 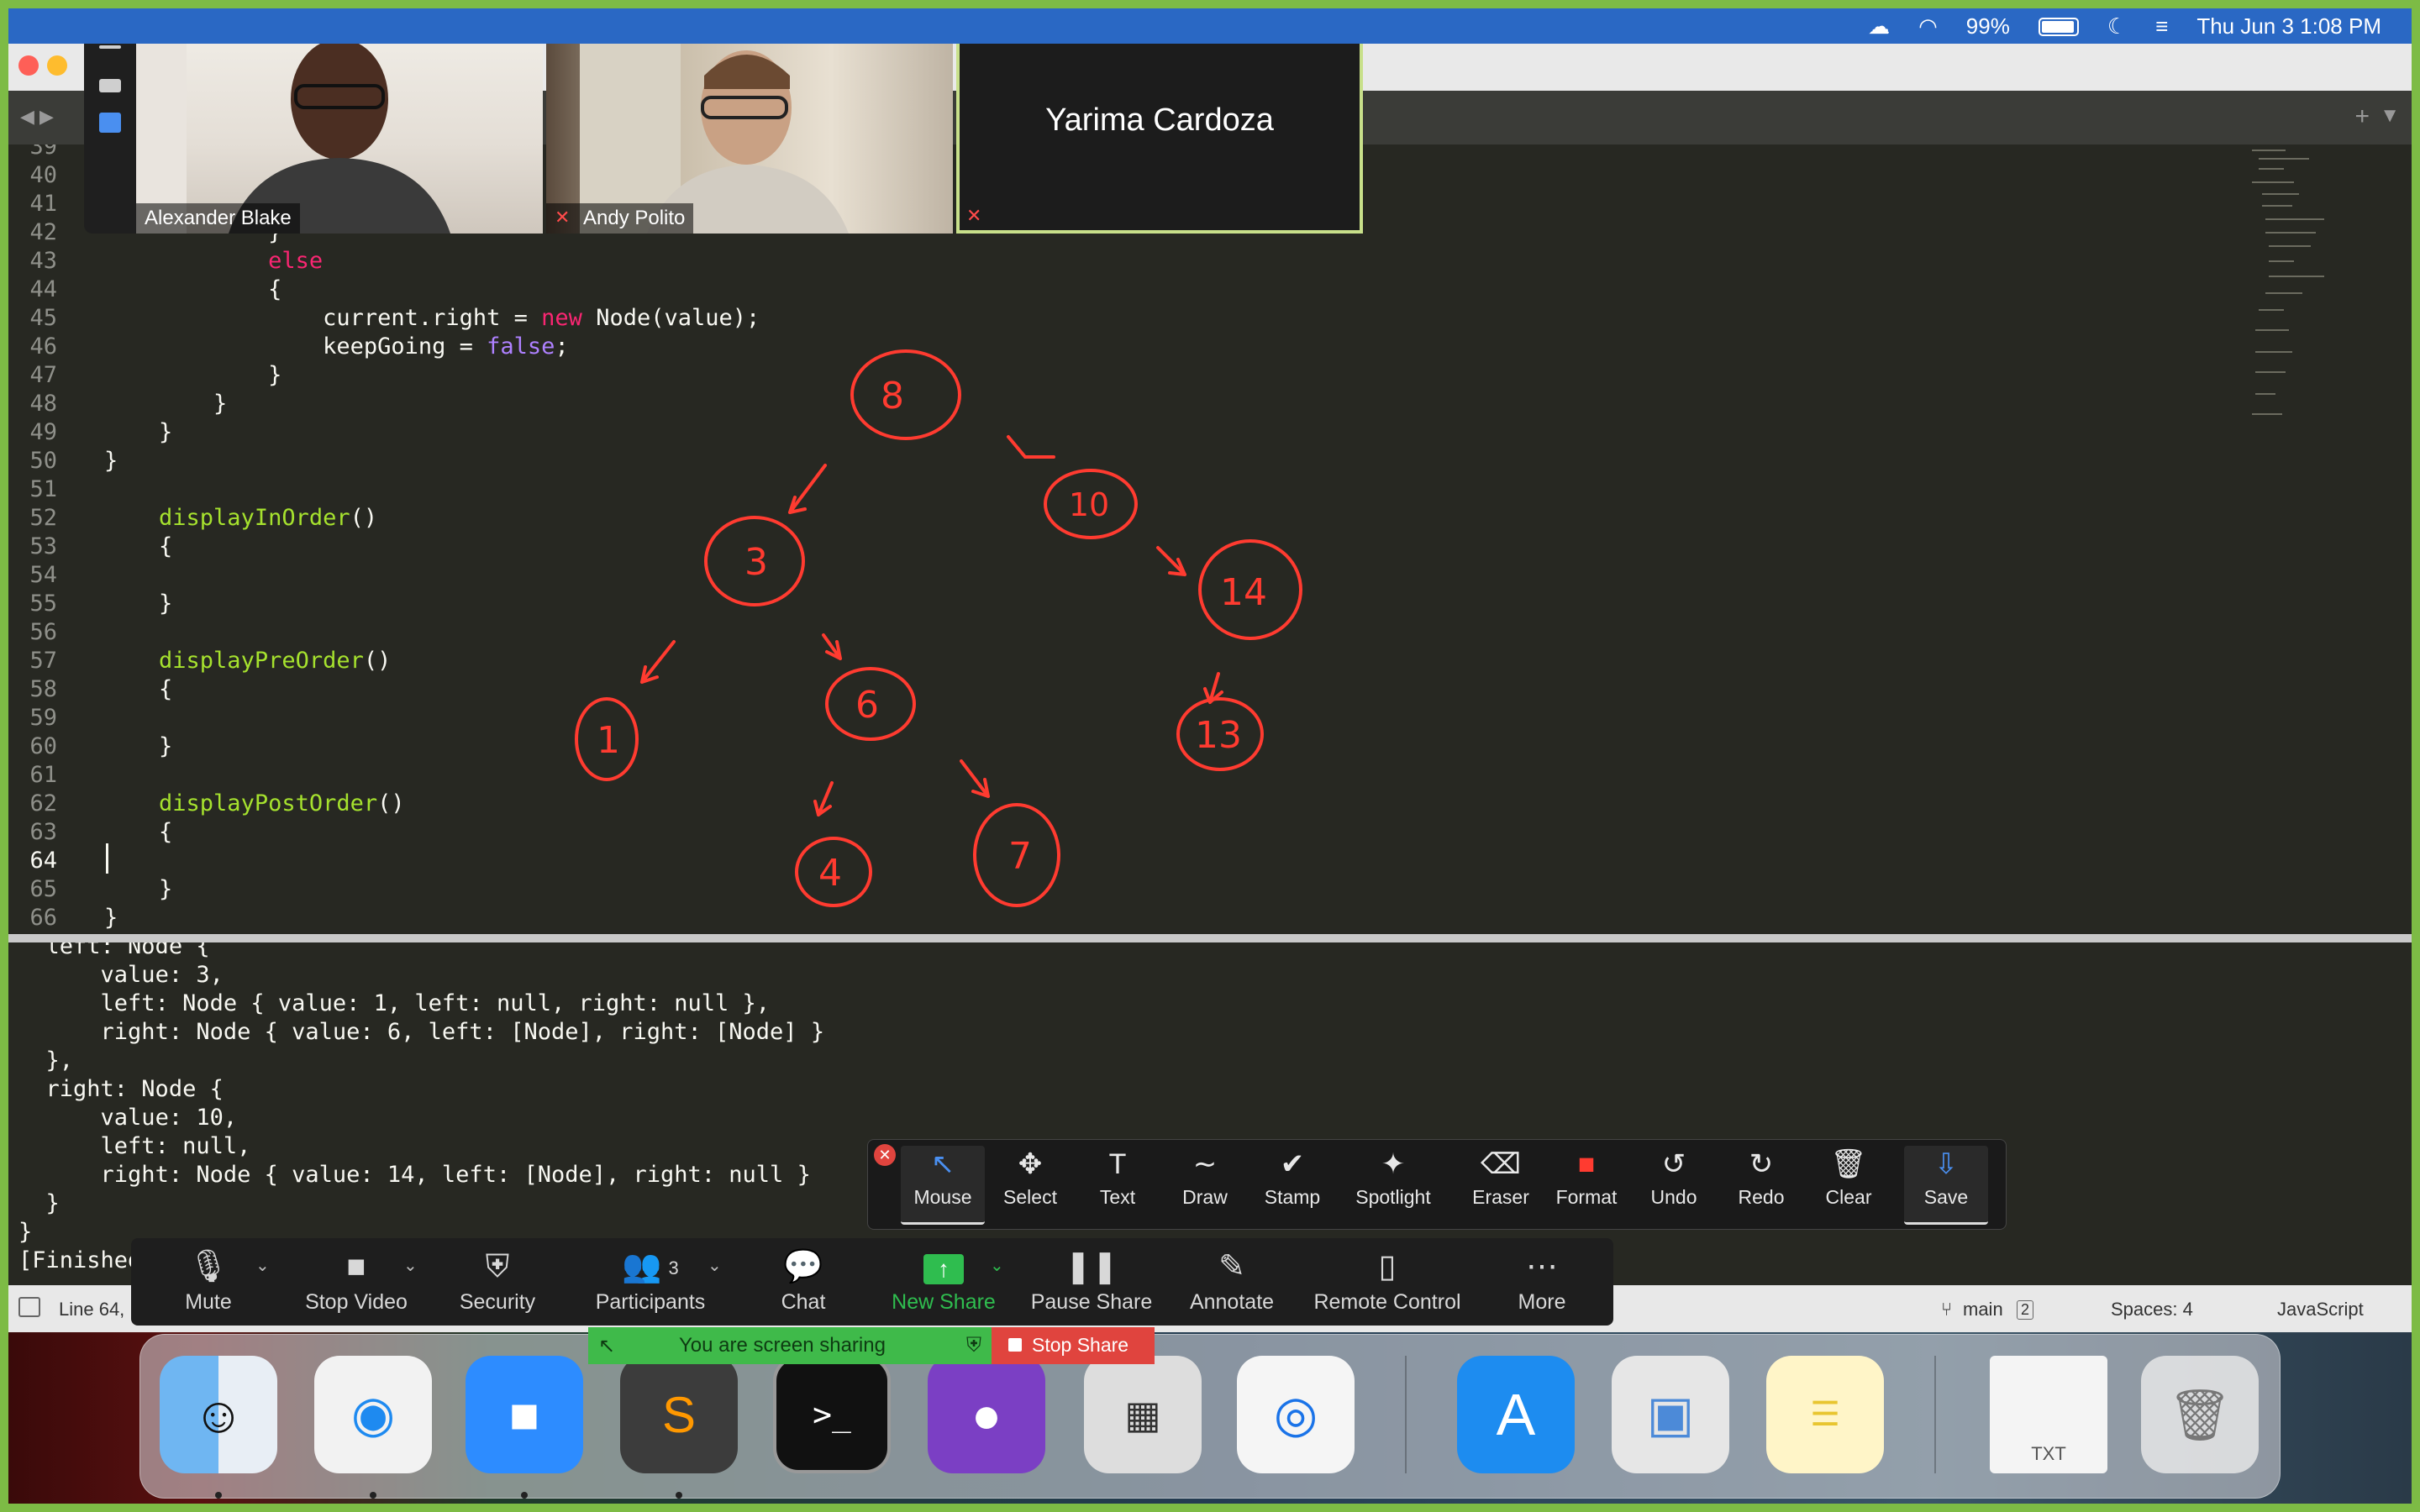 What do you see at coordinates (1946, 1309) in the screenshot?
I see `git-branch-icon: ⑂` at bounding box center [1946, 1309].